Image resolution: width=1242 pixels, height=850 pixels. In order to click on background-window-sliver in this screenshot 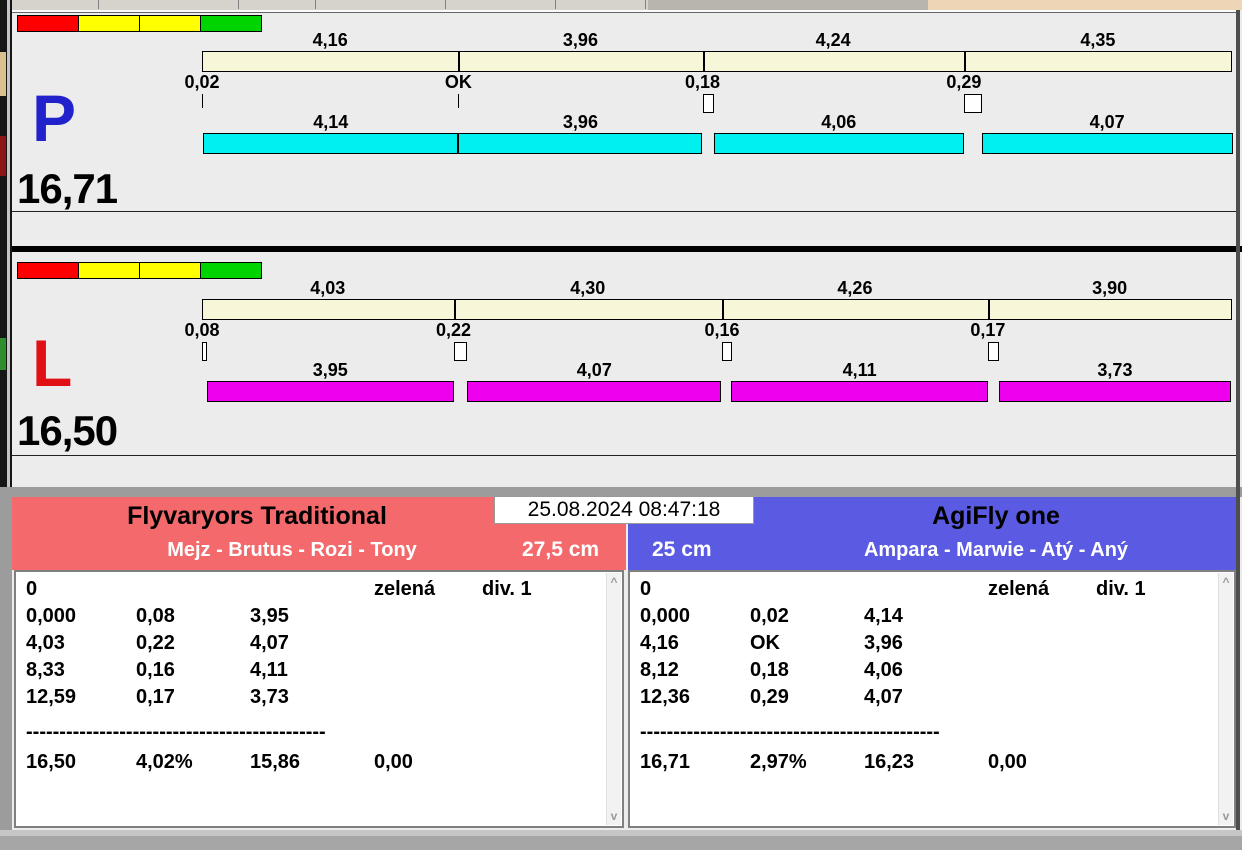, I will do `click(6, 425)`.